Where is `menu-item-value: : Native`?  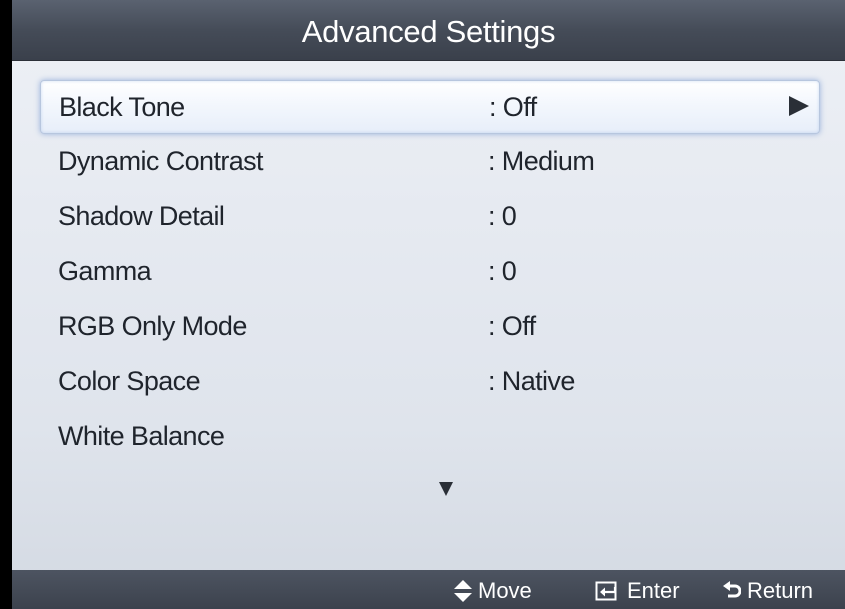
menu-item-value: : Native is located at coordinates (531, 381).